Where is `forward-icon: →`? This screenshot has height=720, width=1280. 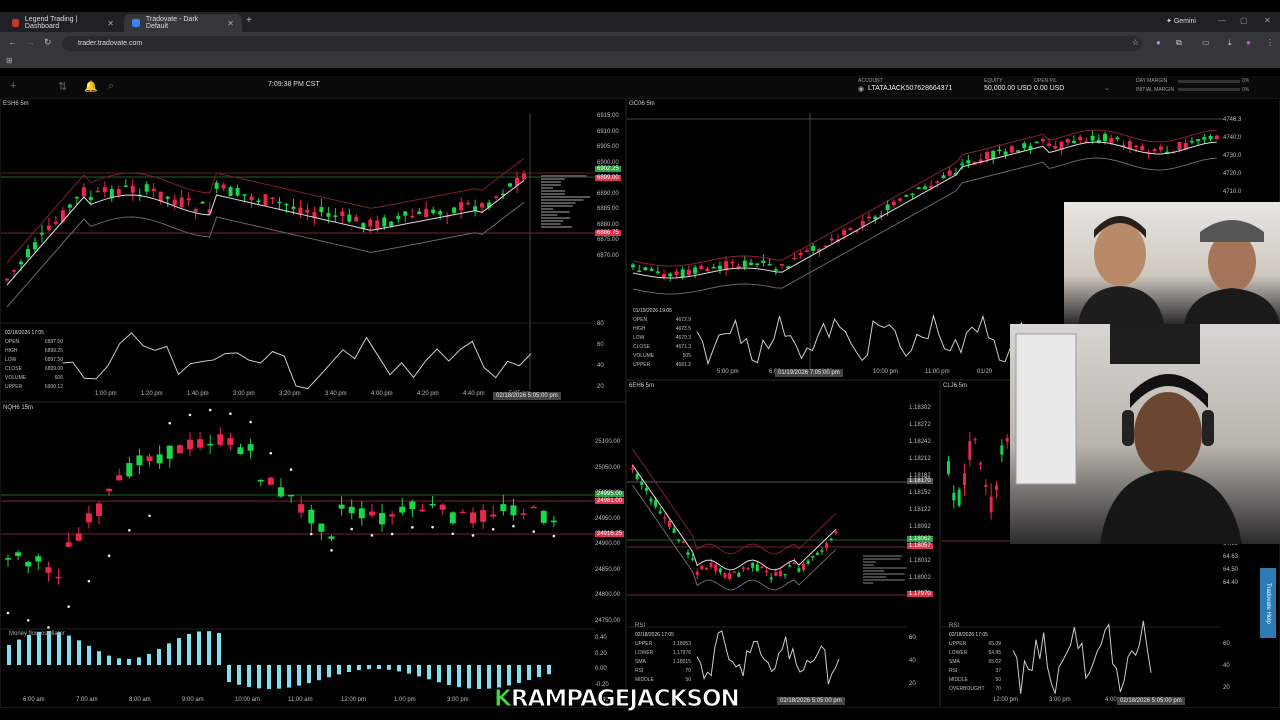
forward-icon: → is located at coordinates (30, 42).